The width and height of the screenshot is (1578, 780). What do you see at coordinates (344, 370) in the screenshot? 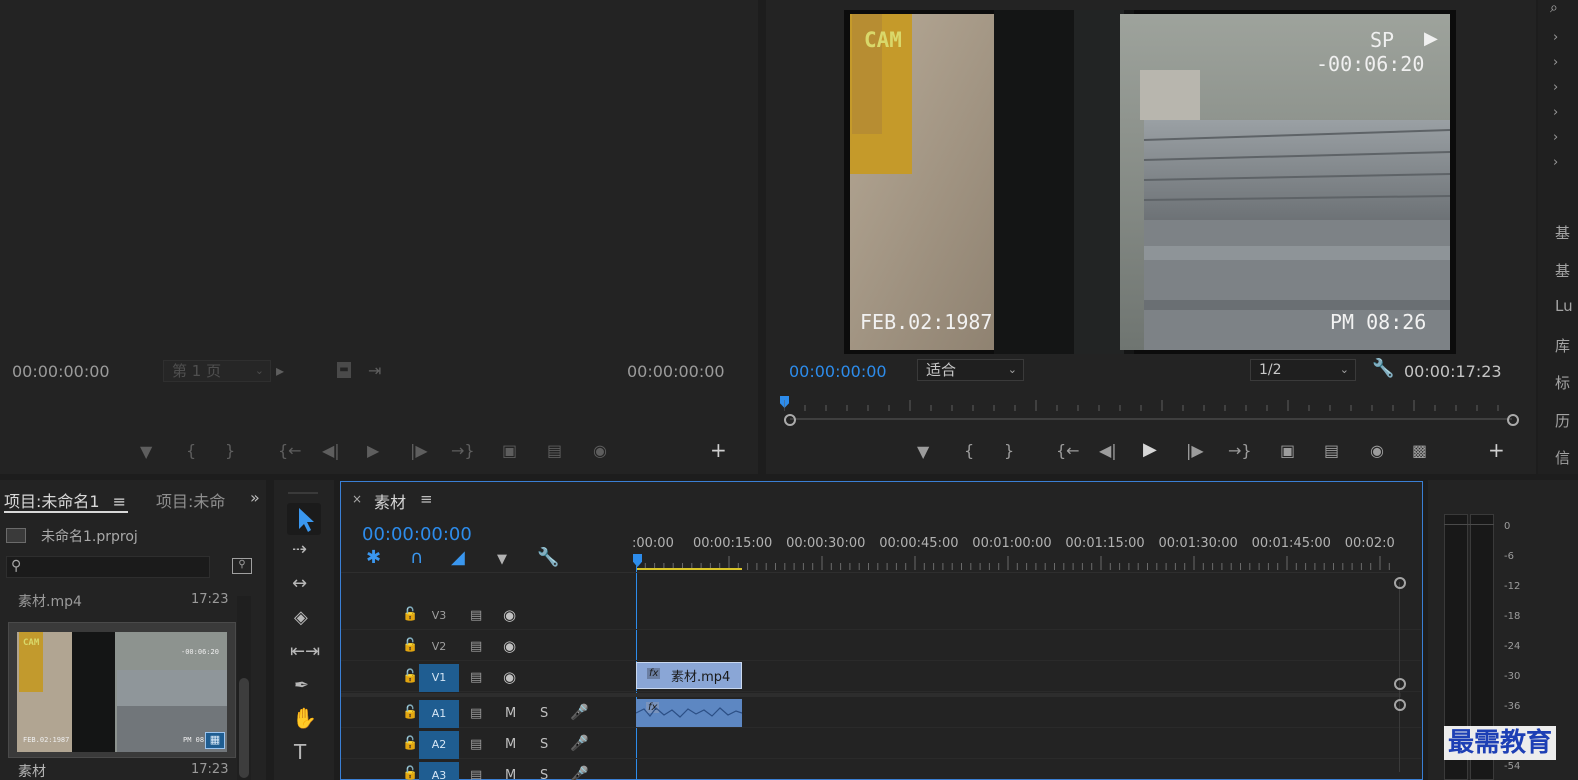
I see `export-frame-icon: ▬` at bounding box center [344, 370].